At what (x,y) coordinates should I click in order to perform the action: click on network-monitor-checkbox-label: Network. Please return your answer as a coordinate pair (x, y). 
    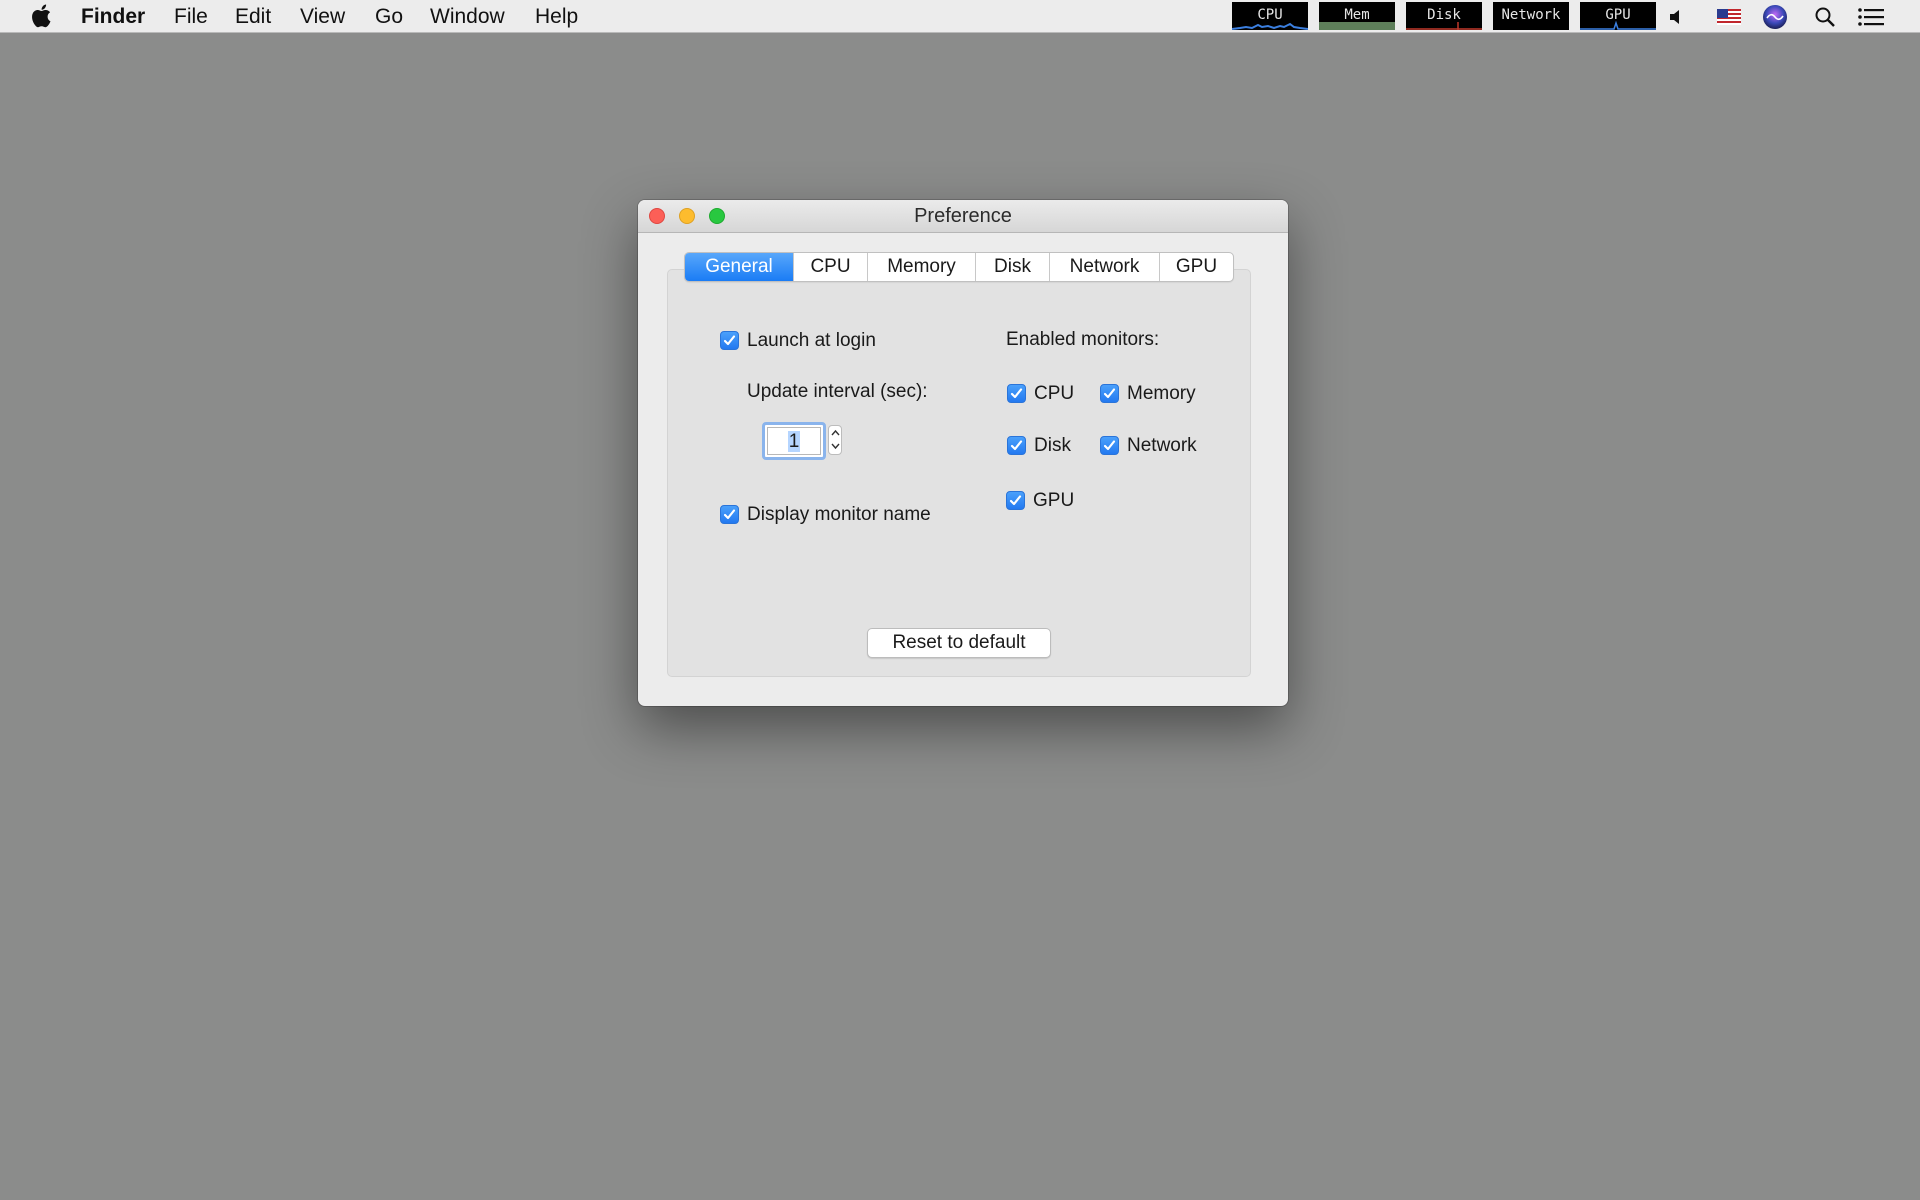
    Looking at the image, I should click on (1162, 446).